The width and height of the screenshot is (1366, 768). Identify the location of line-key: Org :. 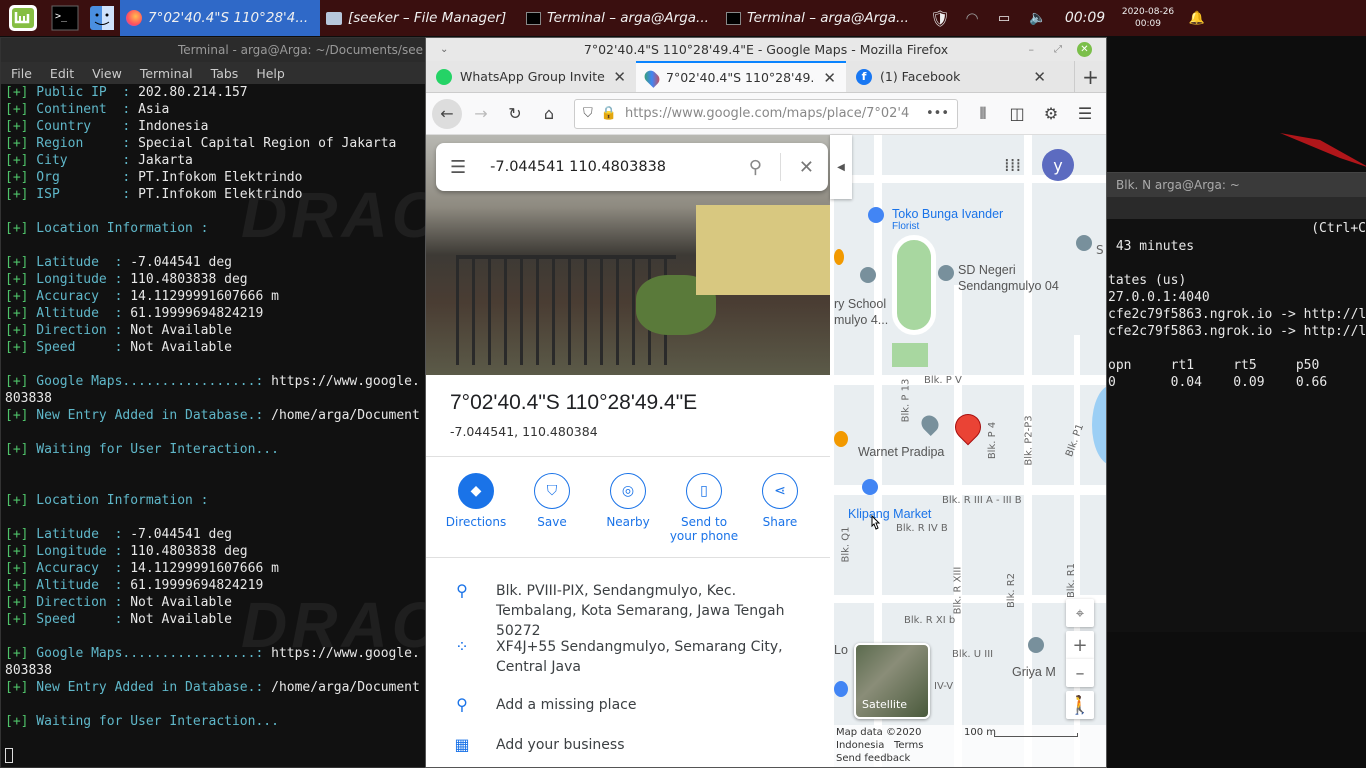
(83, 177).